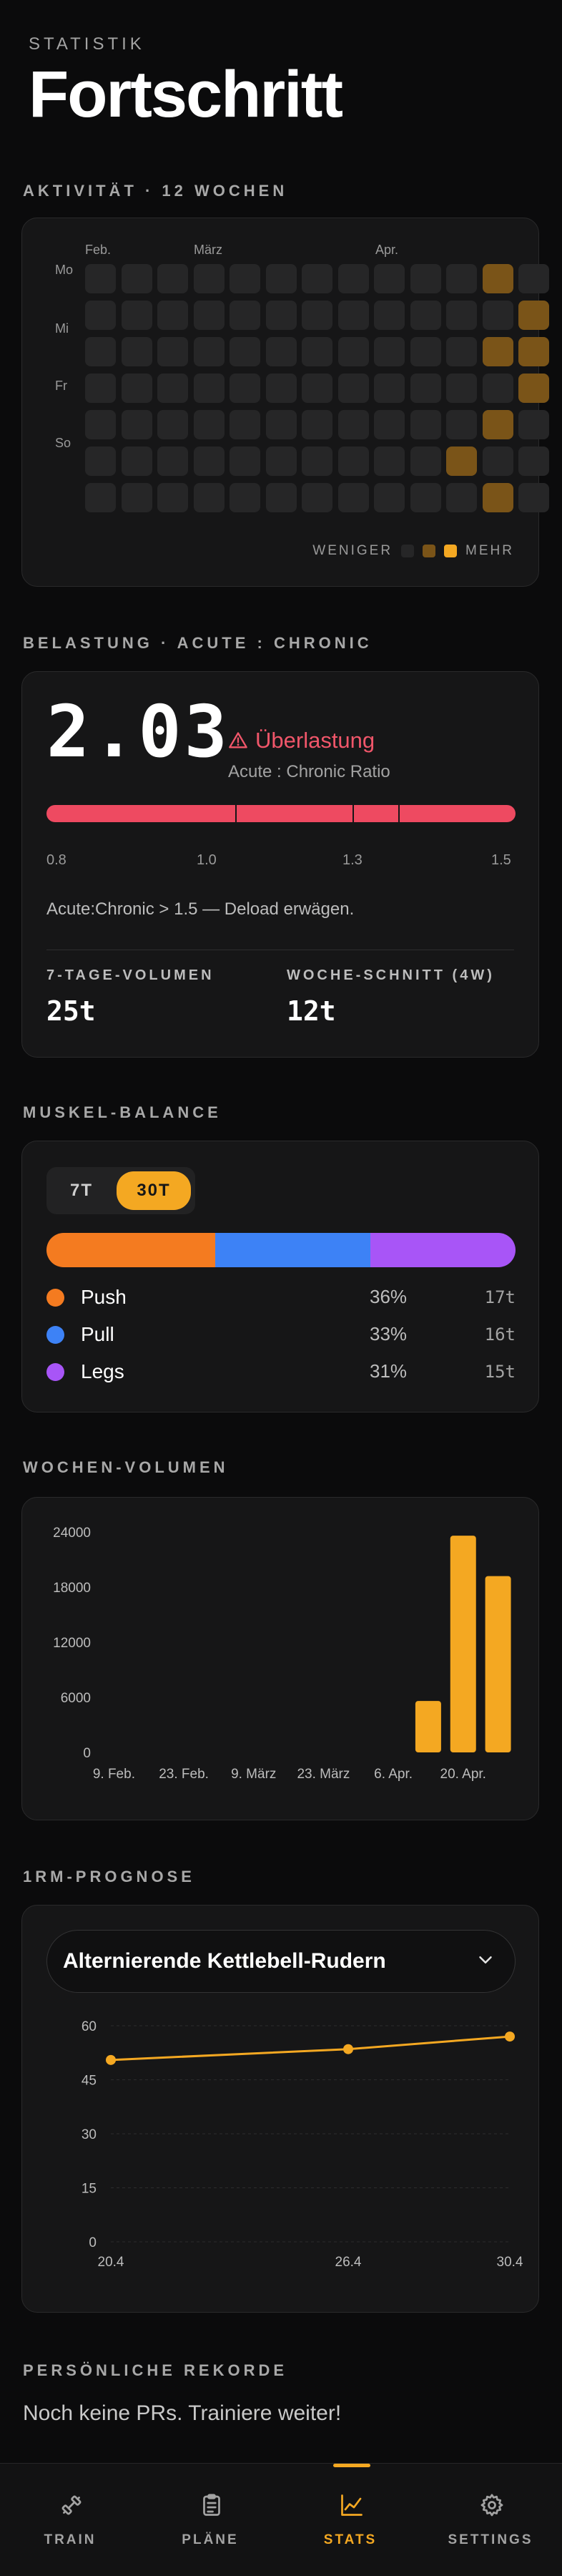 The image size is (562, 2576). What do you see at coordinates (408, 551) in the screenshot?
I see `legend-swatch-empty` at bounding box center [408, 551].